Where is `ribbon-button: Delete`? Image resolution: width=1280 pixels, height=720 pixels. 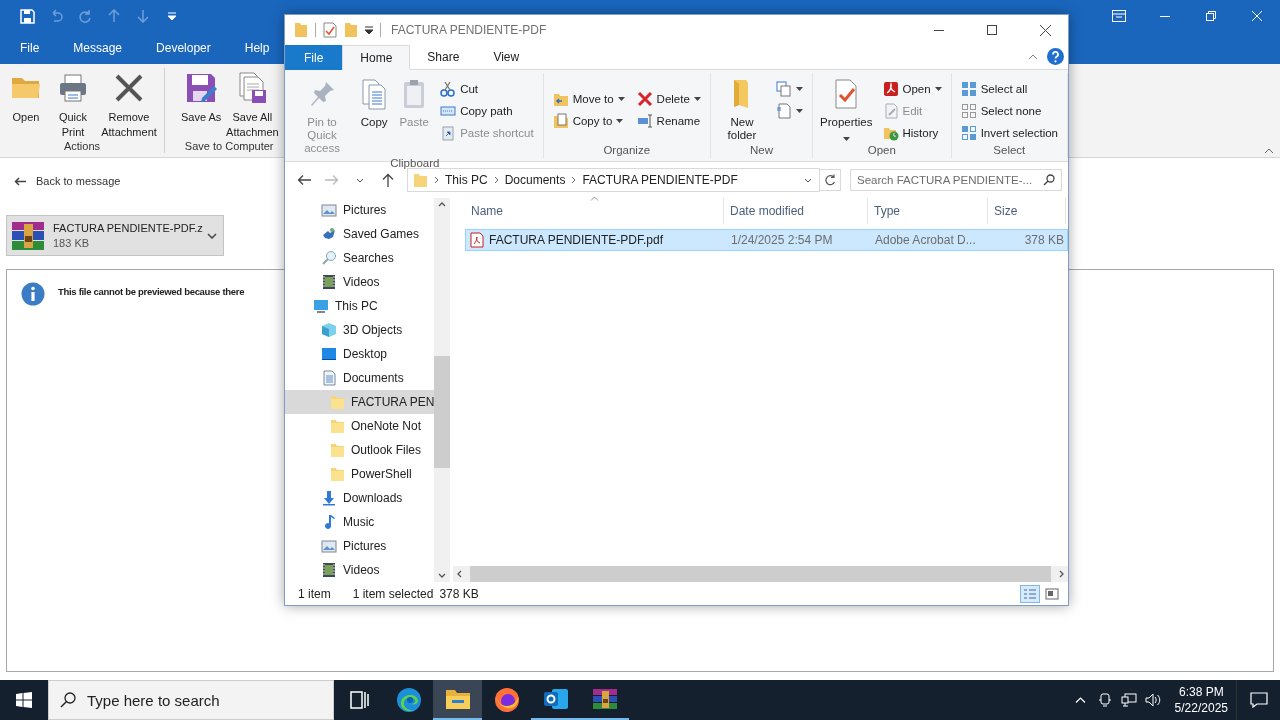
ribbon-button: Delete is located at coordinates (668, 99).